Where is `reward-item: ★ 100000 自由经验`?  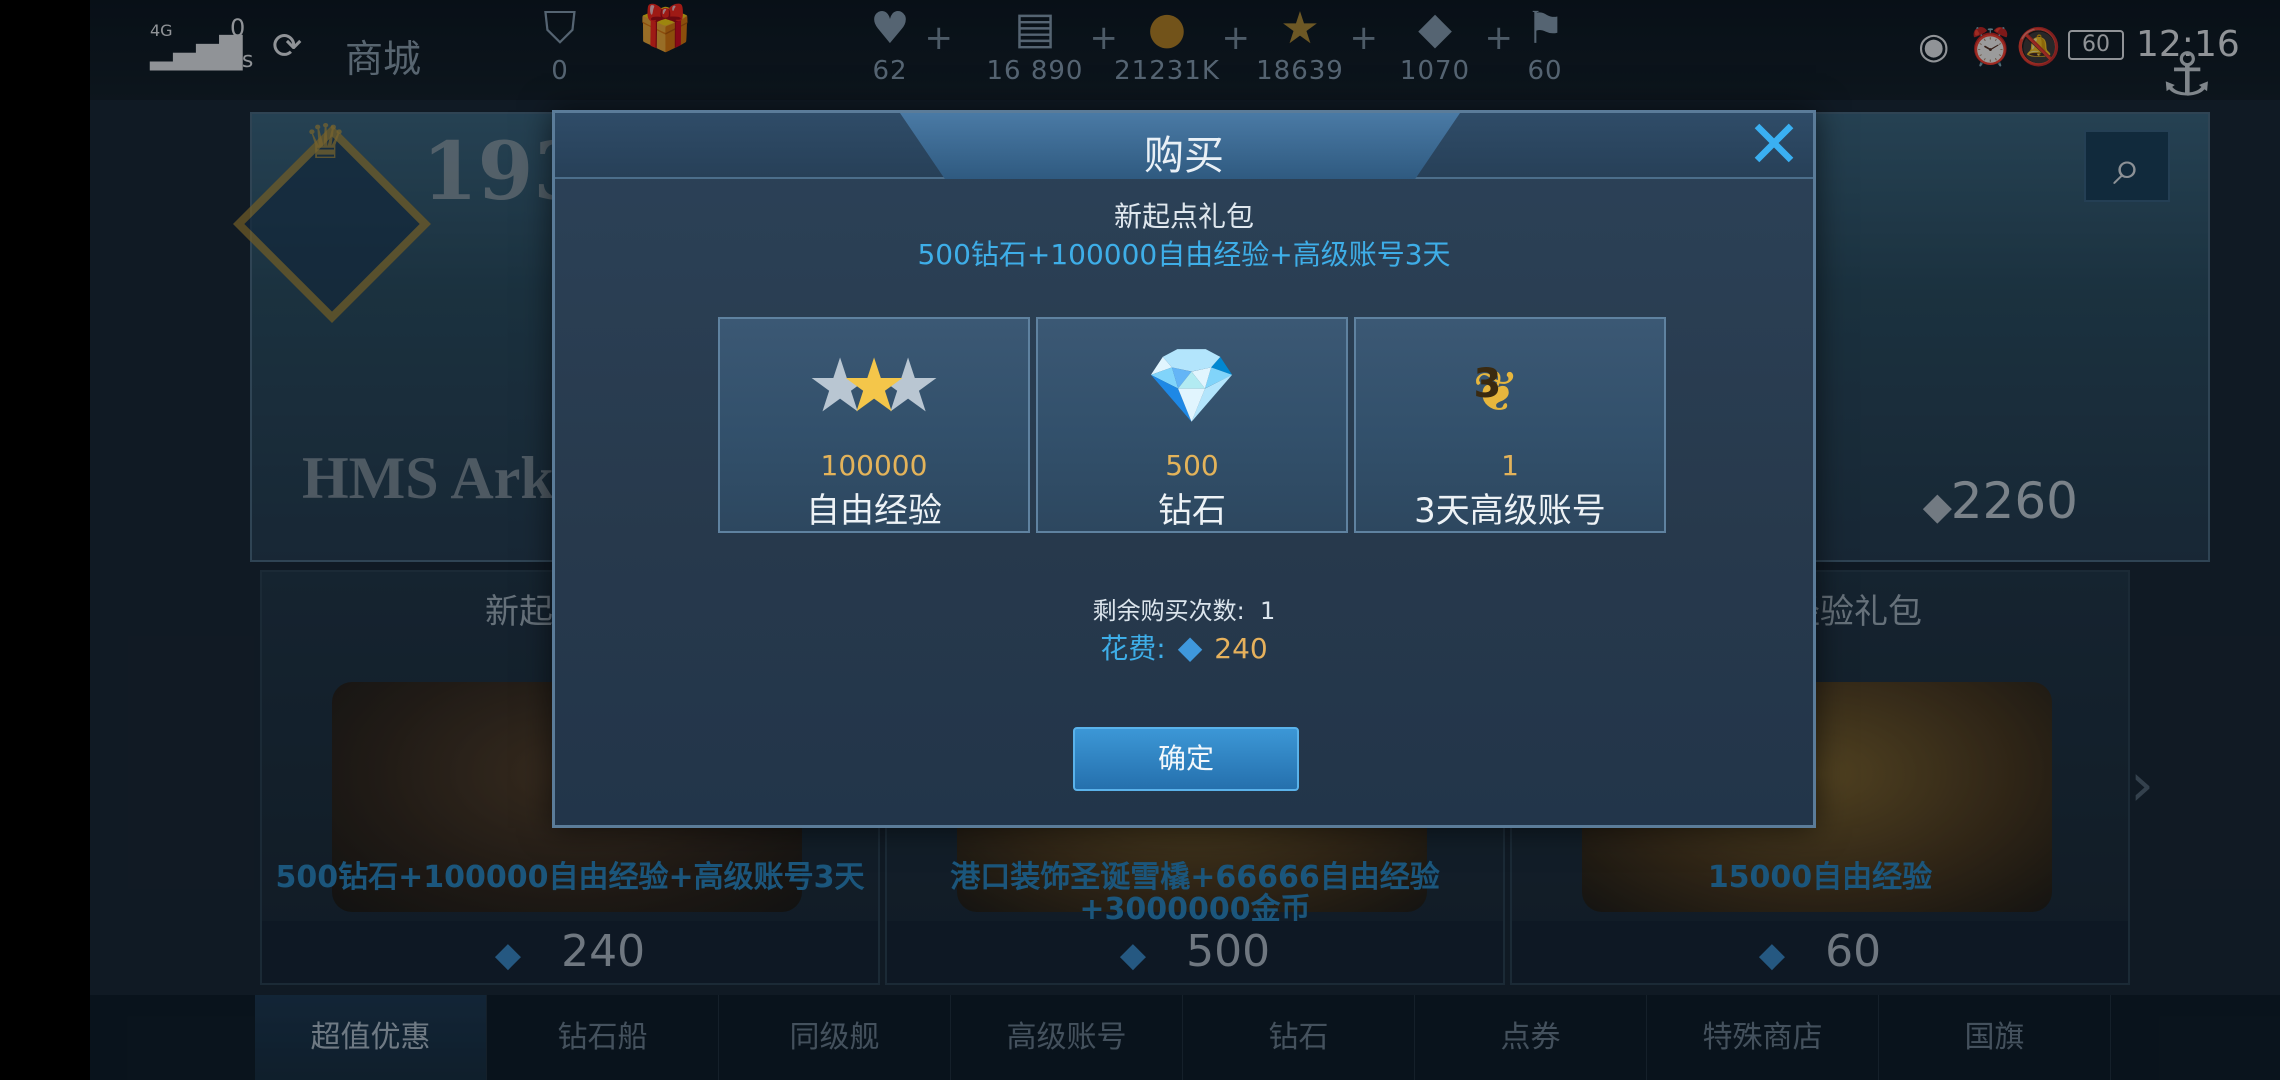
reward-item: ★ 100000 自由经验 is located at coordinates (874, 425).